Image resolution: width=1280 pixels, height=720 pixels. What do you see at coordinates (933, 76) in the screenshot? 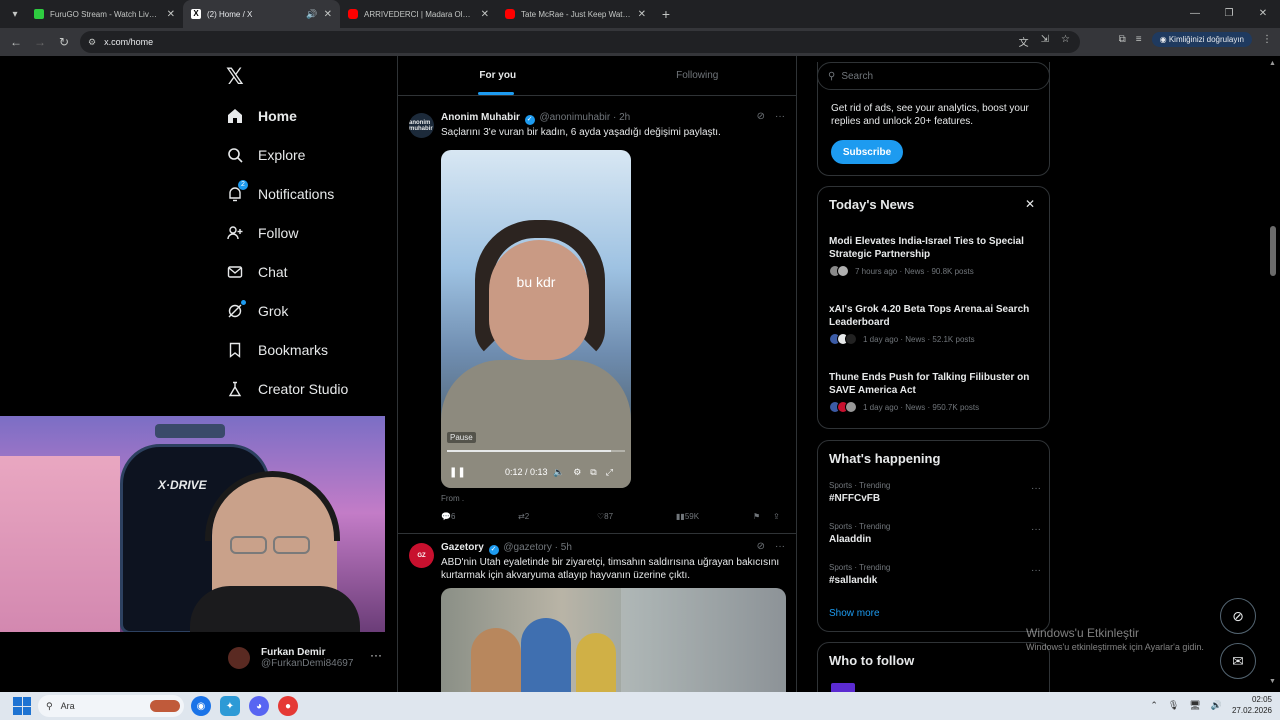
I see `search-input: ⚲ Search` at bounding box center [933, 76].